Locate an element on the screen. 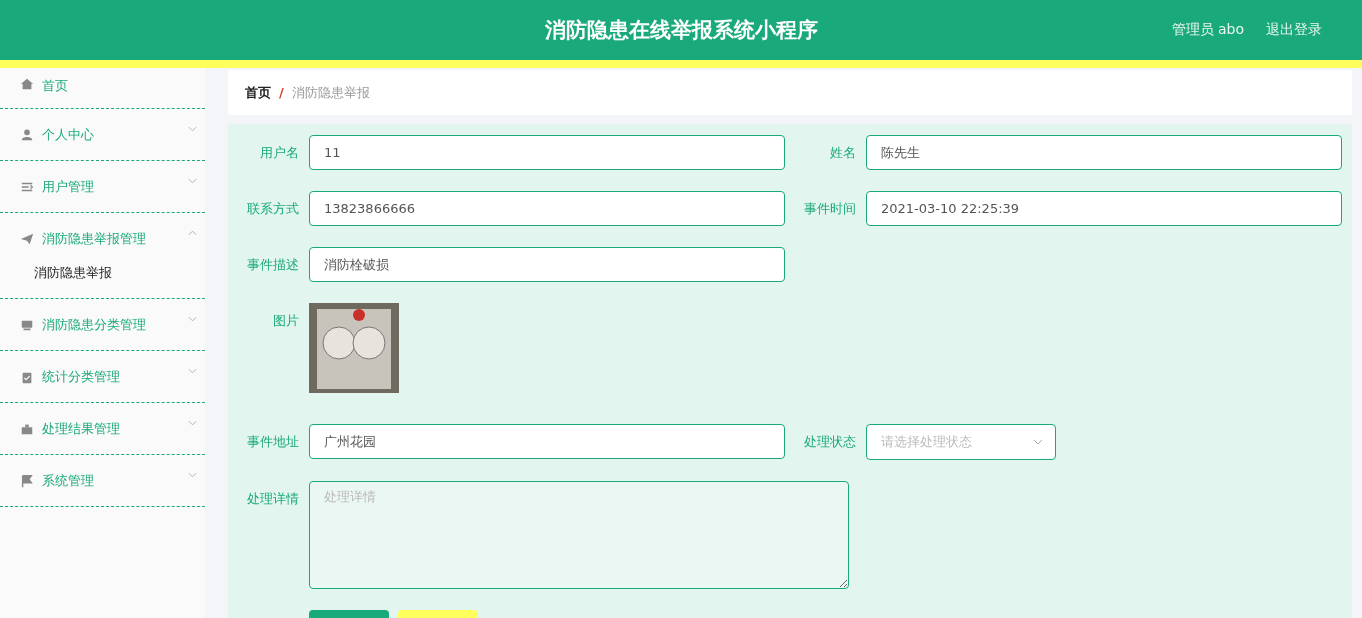 The width and height of the screenshot is (1362, 618). logout-link: 退出登录 is located at coordinates (1294, 30).